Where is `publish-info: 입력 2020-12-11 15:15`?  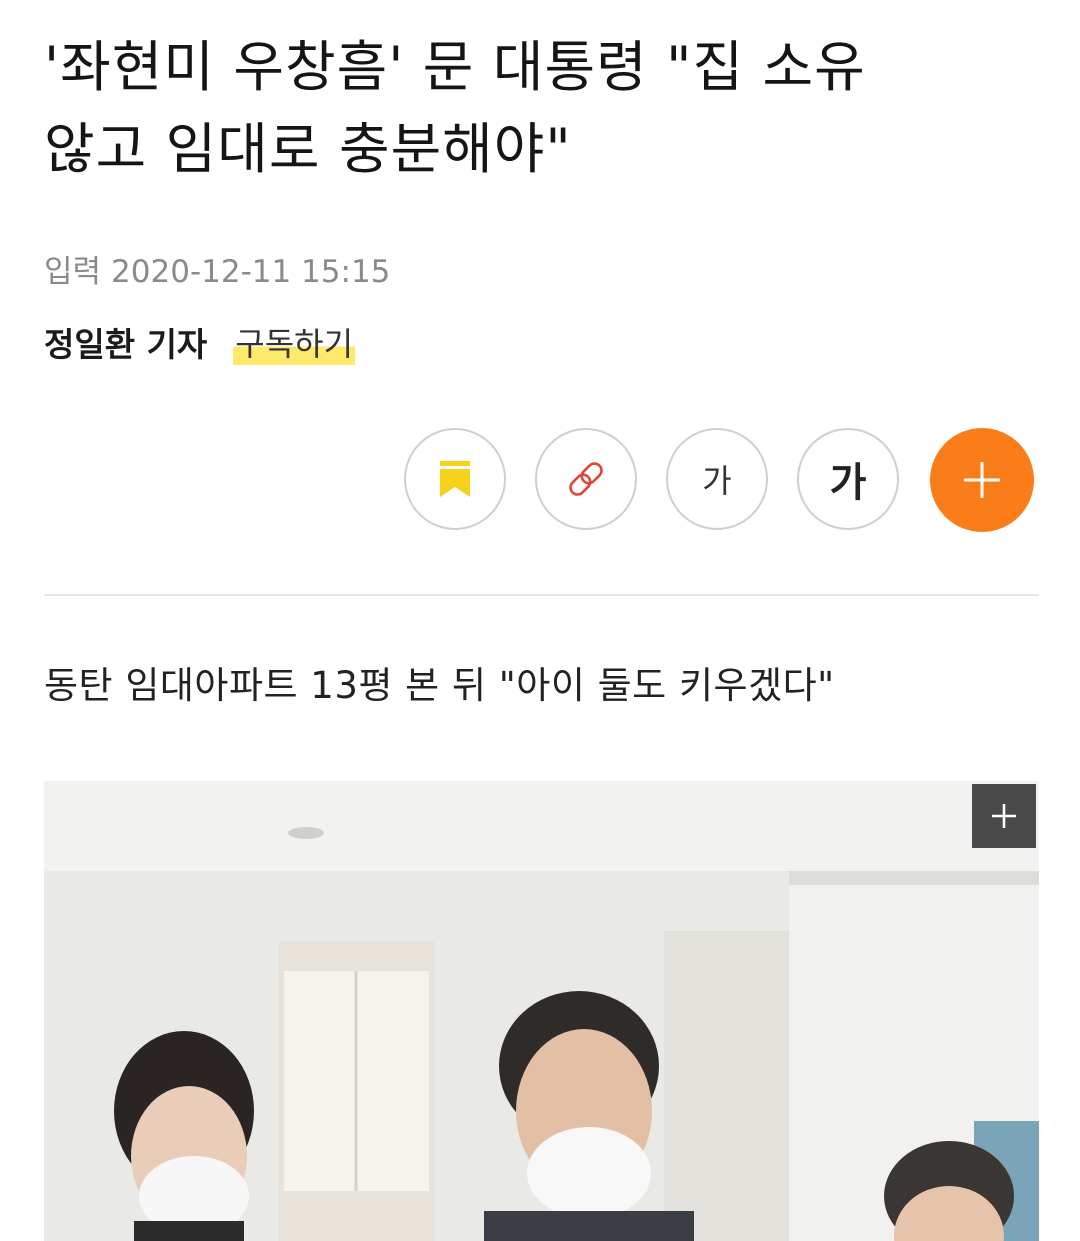 publish-info: 입력 2020-12-11 15:15 is located at coordinates (217, 268).